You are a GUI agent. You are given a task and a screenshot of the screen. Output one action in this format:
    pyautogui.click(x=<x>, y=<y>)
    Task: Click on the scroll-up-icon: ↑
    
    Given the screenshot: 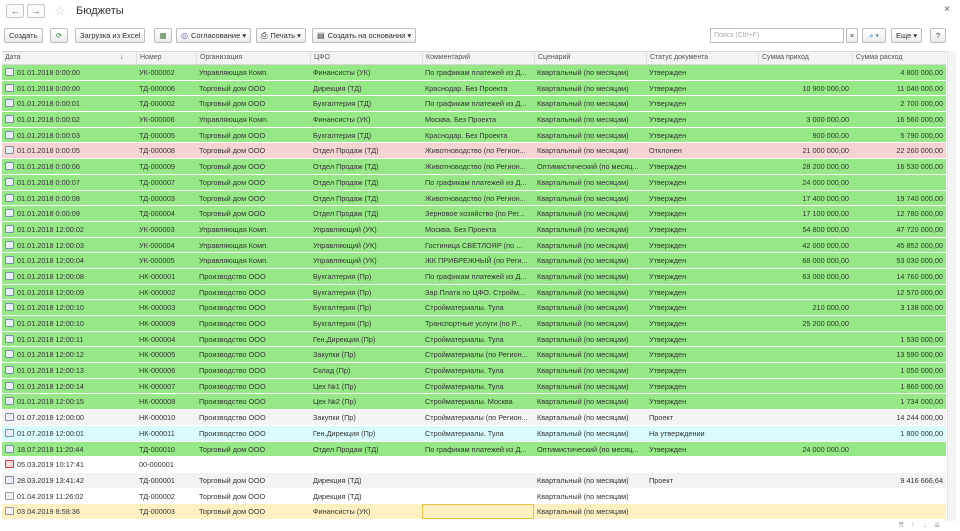 What is the action you would take?
    pyautogui.click(x=913, y=525)
    